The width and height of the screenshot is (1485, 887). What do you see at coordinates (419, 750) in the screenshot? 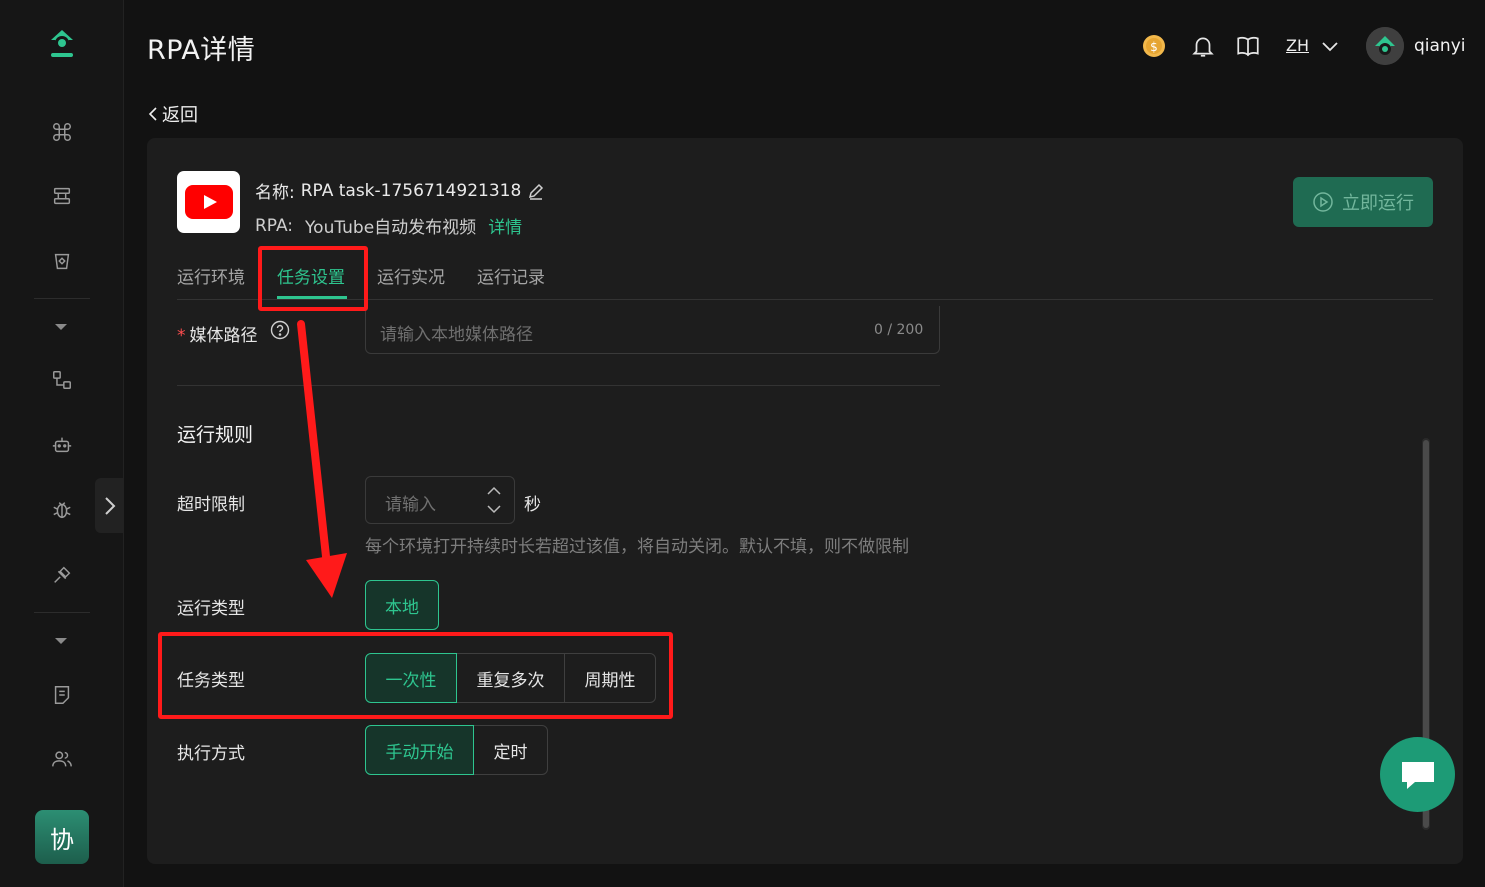
I see `exec-mode-option-manual: 手动开始` at bounding box center [419, 750].